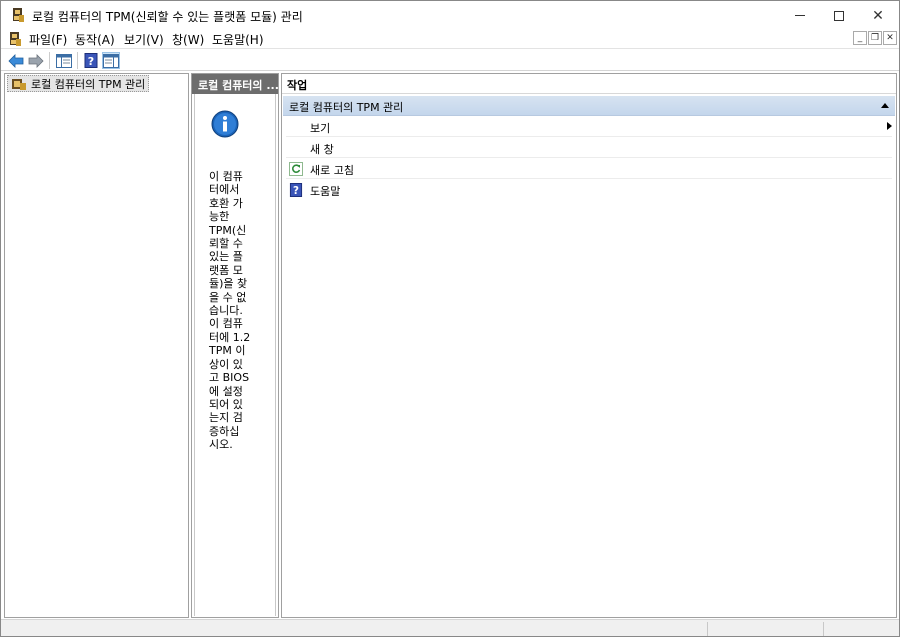  Describe the element at coordinates (224, 190) in the screenshot. I see `message-line: 터에서` at that location.